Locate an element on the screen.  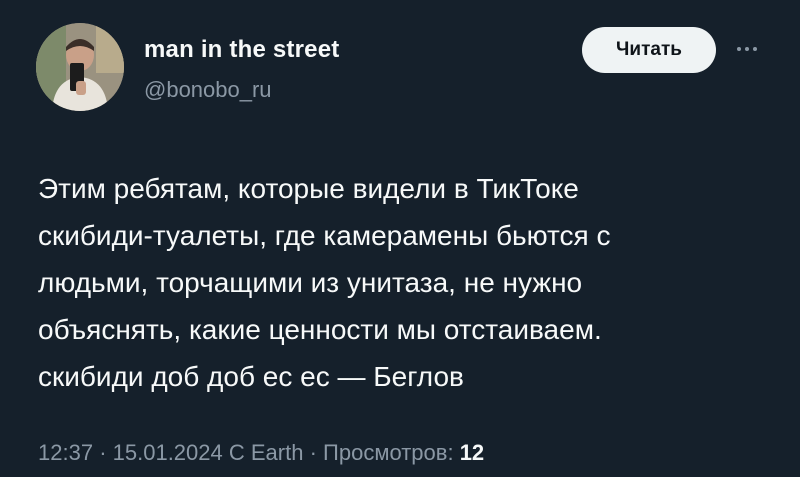
more-icon is located at coordinates (747, 49).